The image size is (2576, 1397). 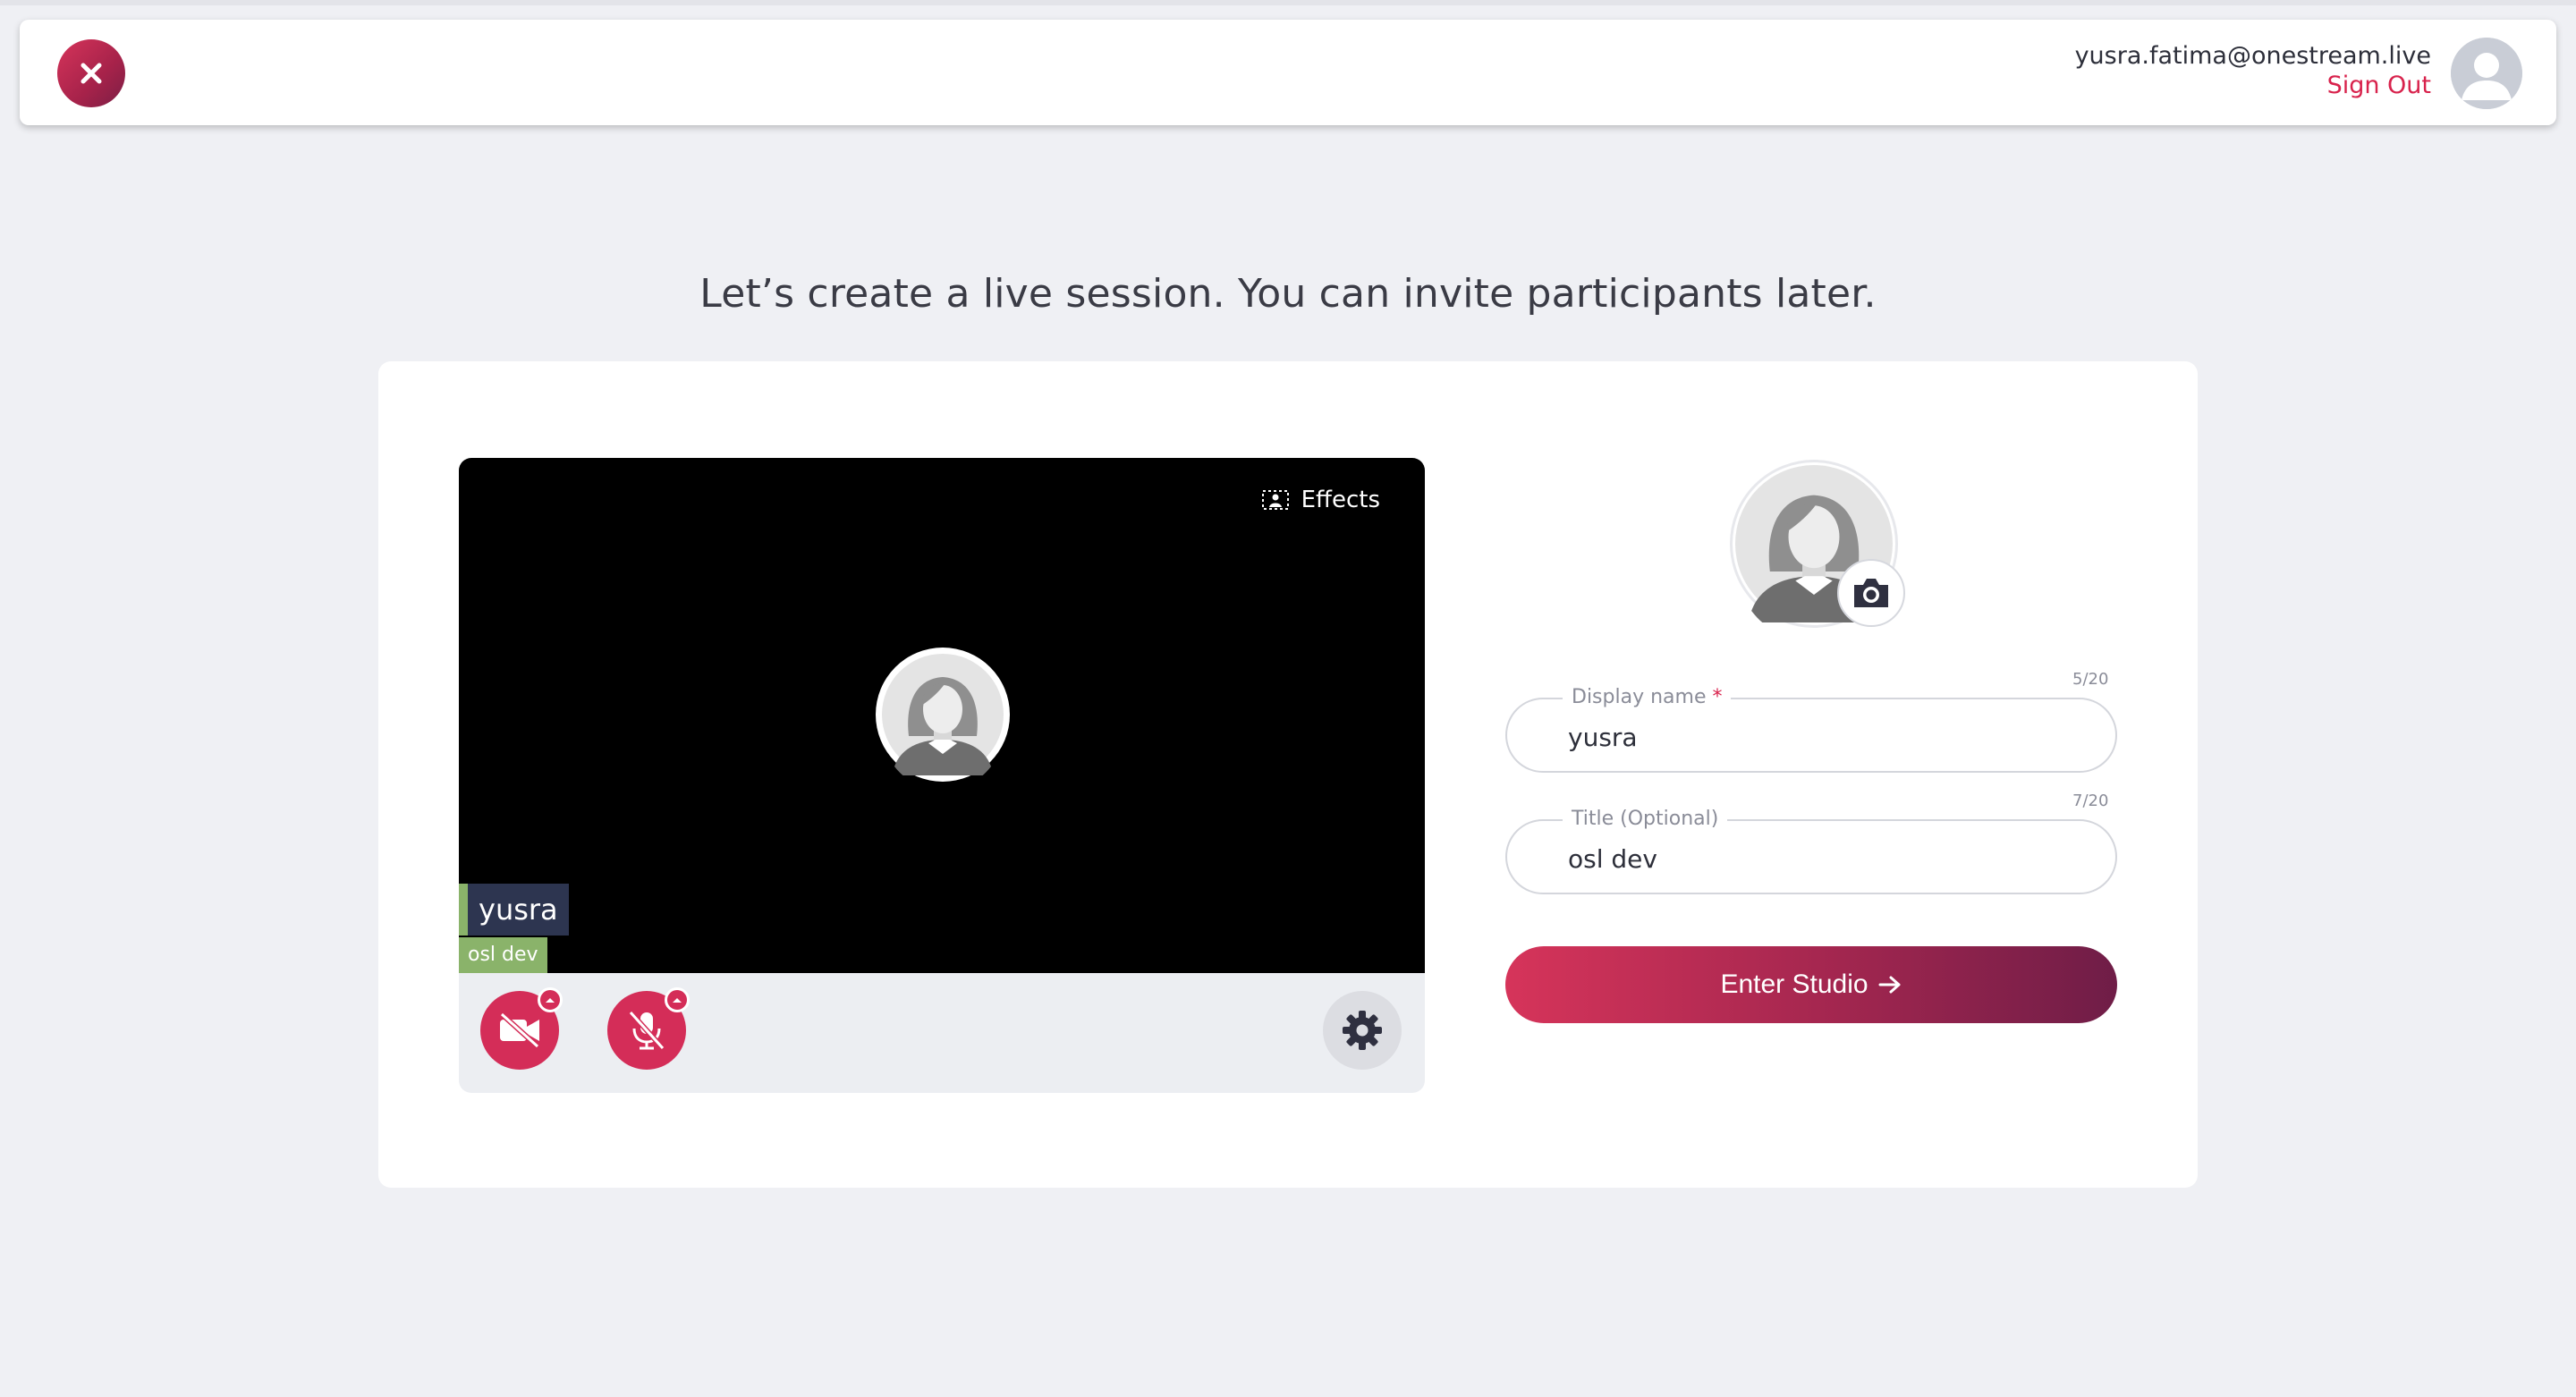 I want to click on user-silhouette-icon, so click(x=2486, y=73).